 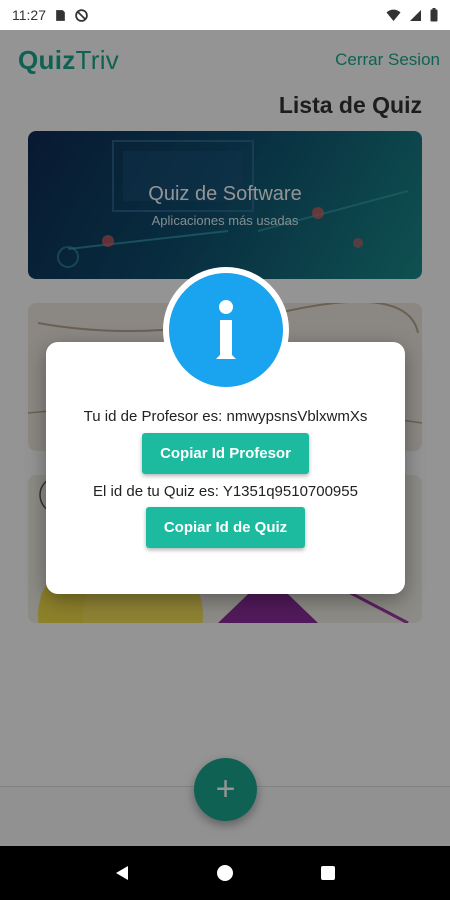 I want to click on system-nav-bar, so click(x=225, y=873).